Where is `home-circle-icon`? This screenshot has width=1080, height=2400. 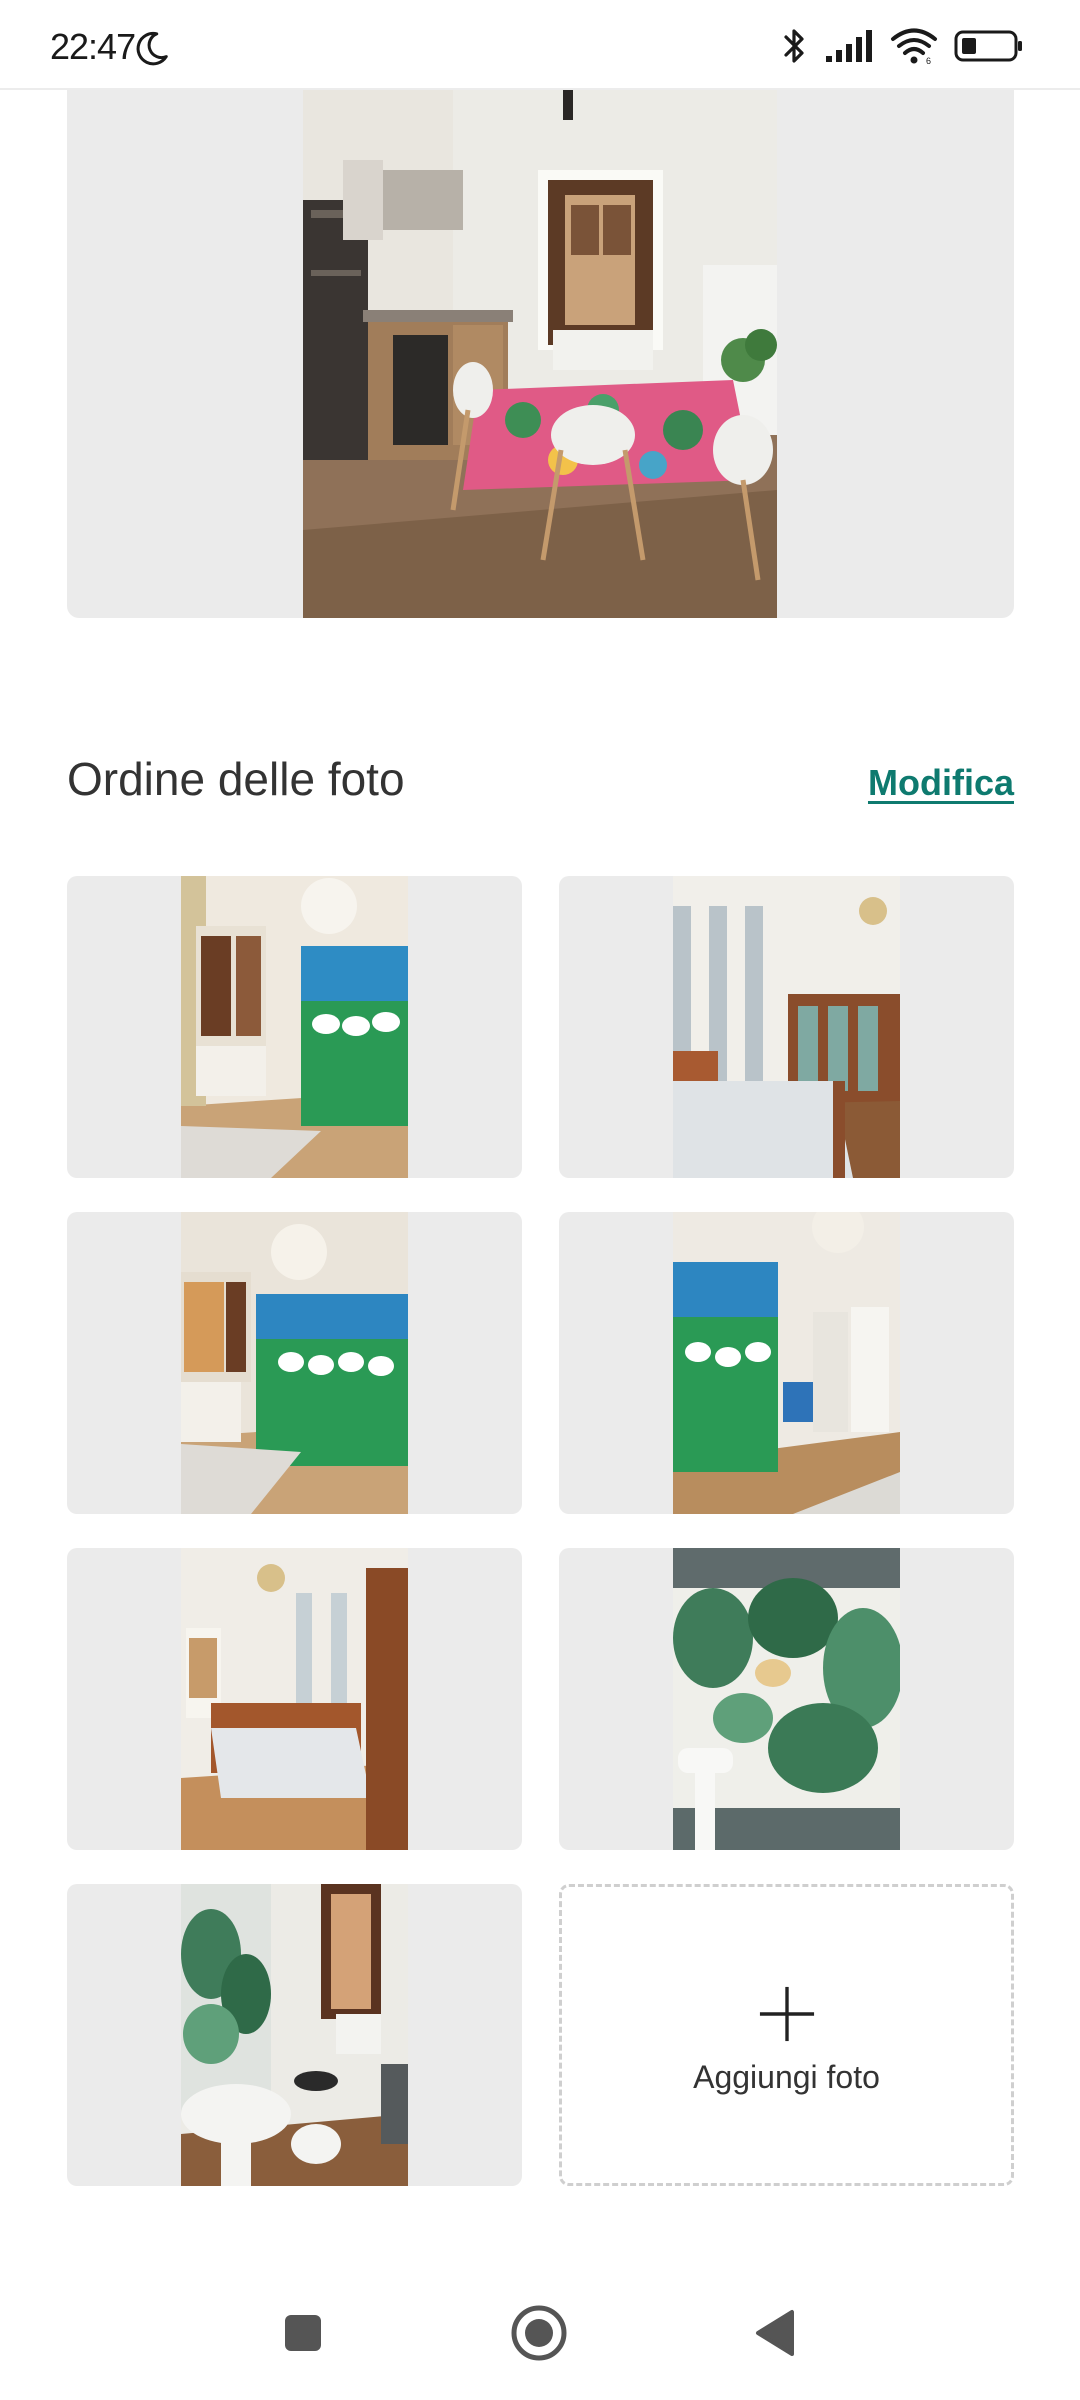 home-circle-icon is located at coordinates (539, 2333).